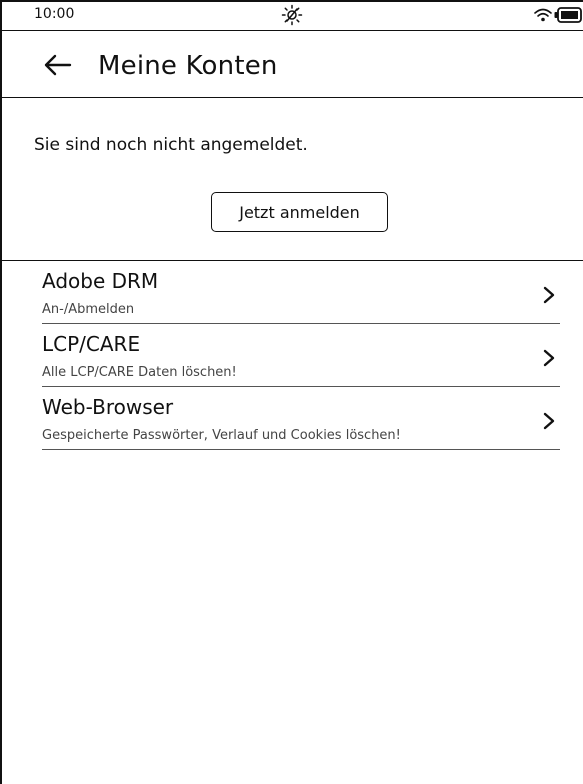 Image resolution: width=583 pixels, height=784 pixels. I want to click on menu-item-lcp-care: LCP/CARE Alle LCP/CARE Daten löschen!, so click(301, 355).